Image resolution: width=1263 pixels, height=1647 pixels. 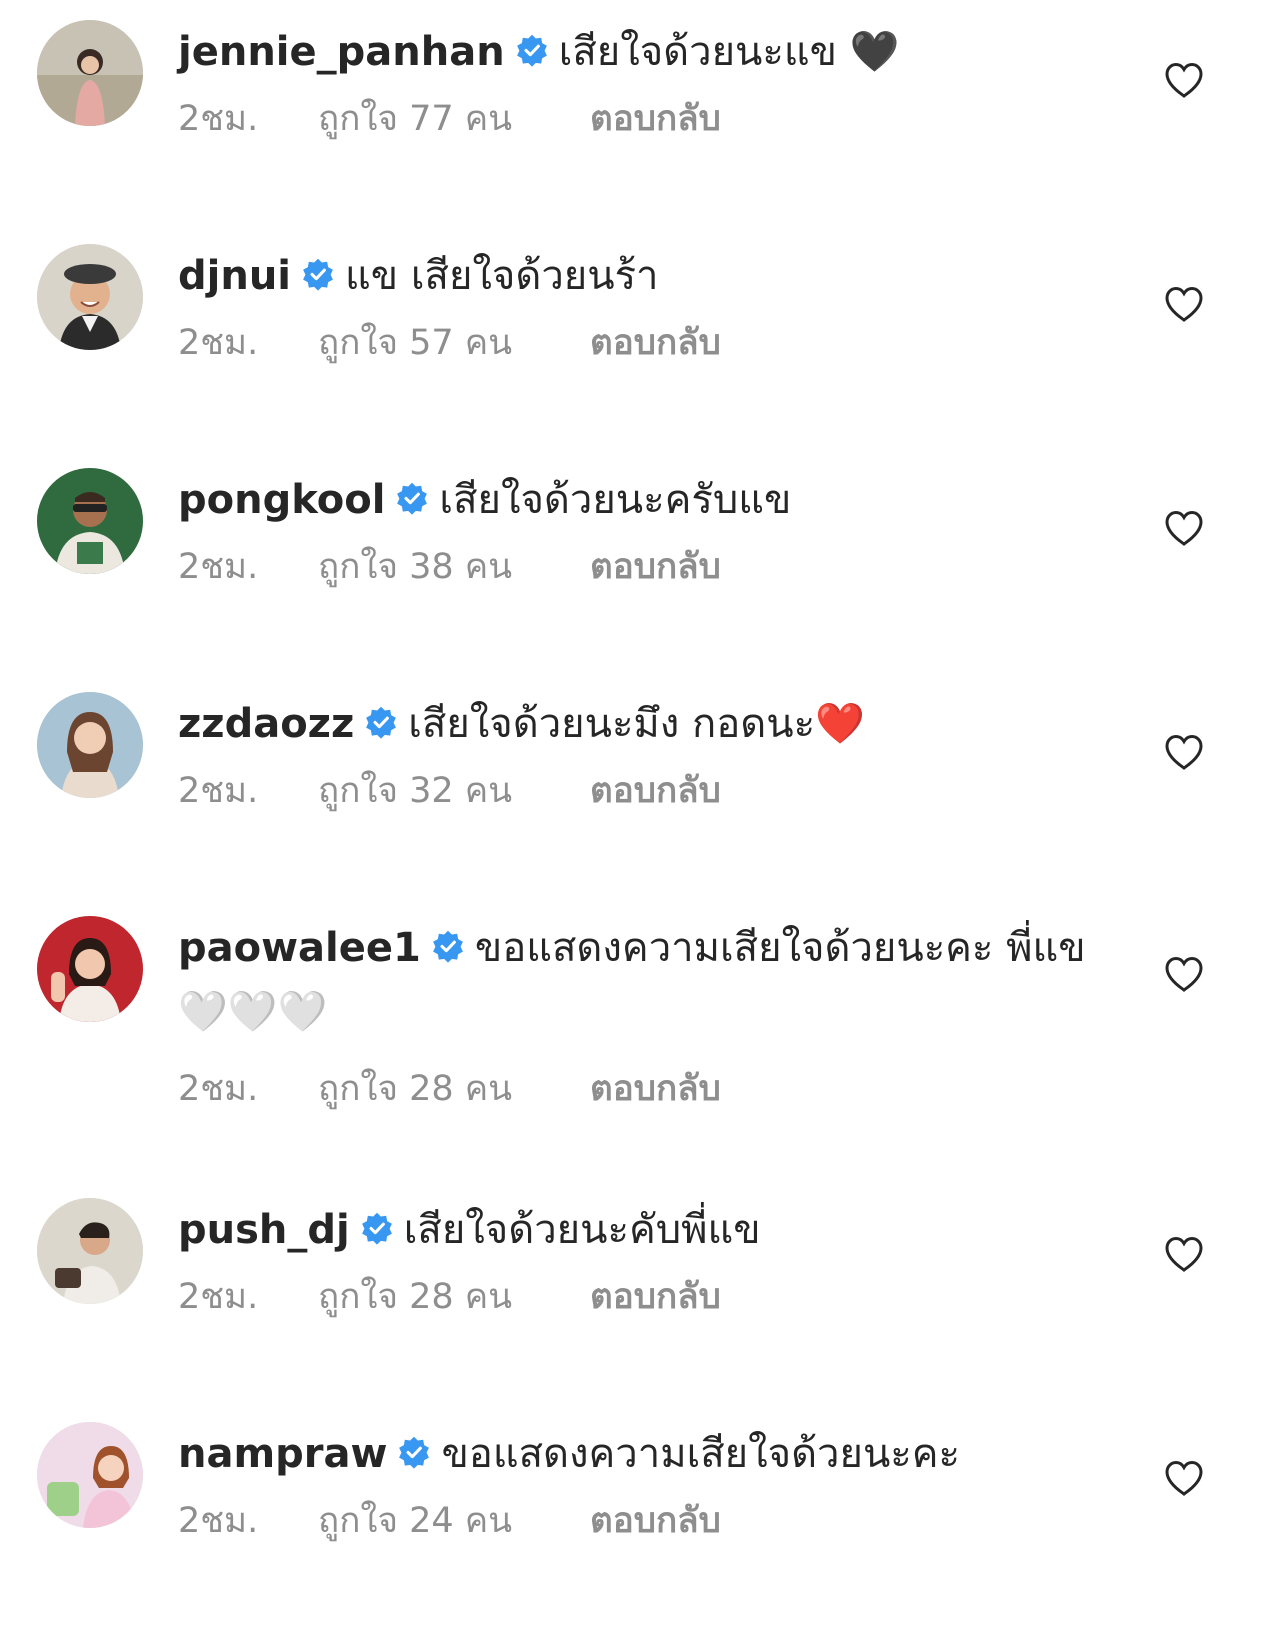 I want to click on comment-text: เสียใจด้วยนะแข 🖤, so click(x=729, y=52).